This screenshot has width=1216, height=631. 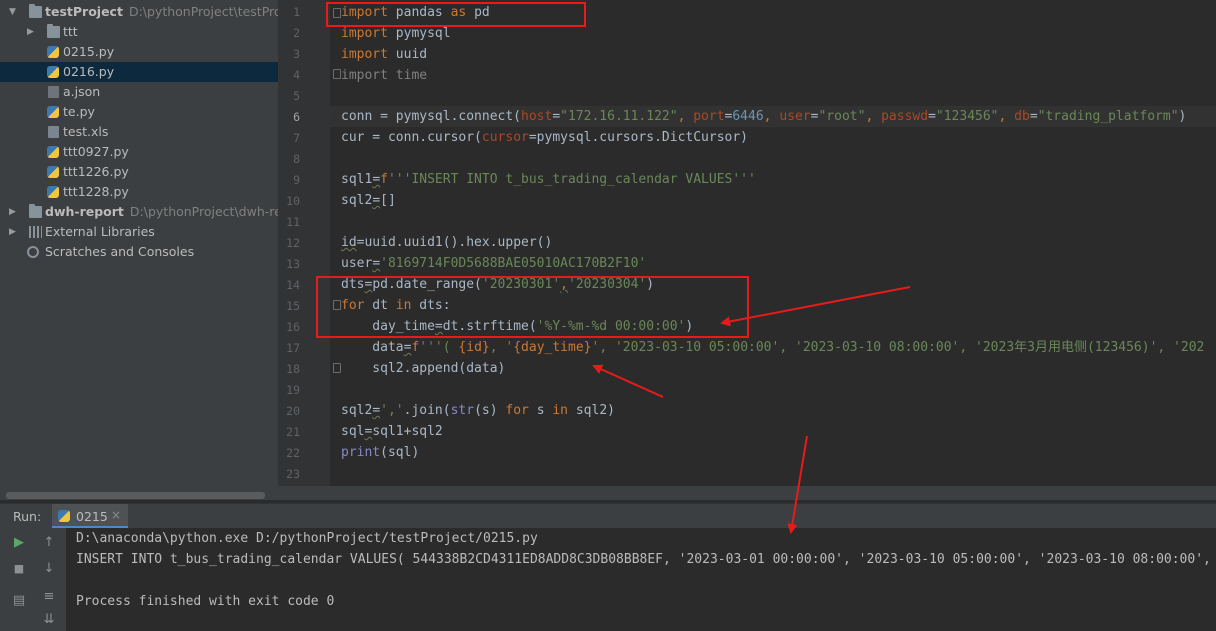 What do you see at coordinates (296, 54) in the screenshot?
I see `line-number: 3` at bounding box center [296, 54].